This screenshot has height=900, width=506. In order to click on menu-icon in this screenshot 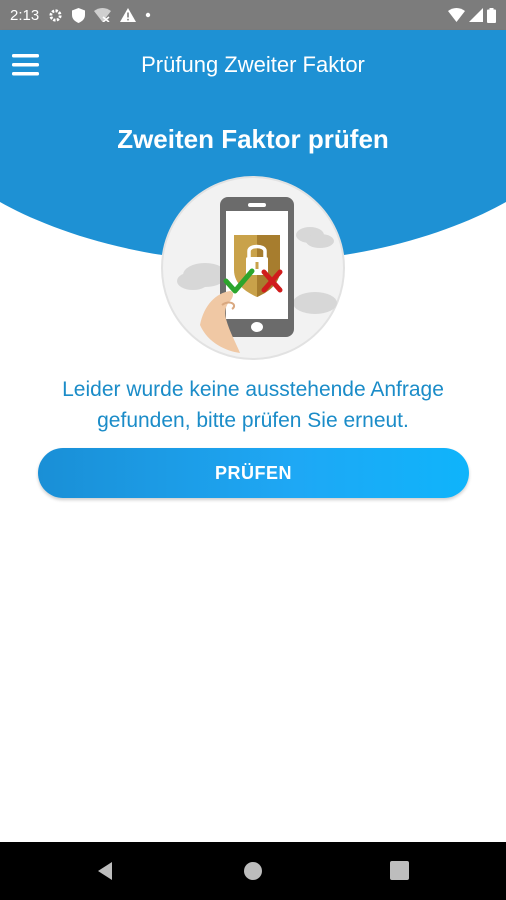, I will do `click(26, 65)`.